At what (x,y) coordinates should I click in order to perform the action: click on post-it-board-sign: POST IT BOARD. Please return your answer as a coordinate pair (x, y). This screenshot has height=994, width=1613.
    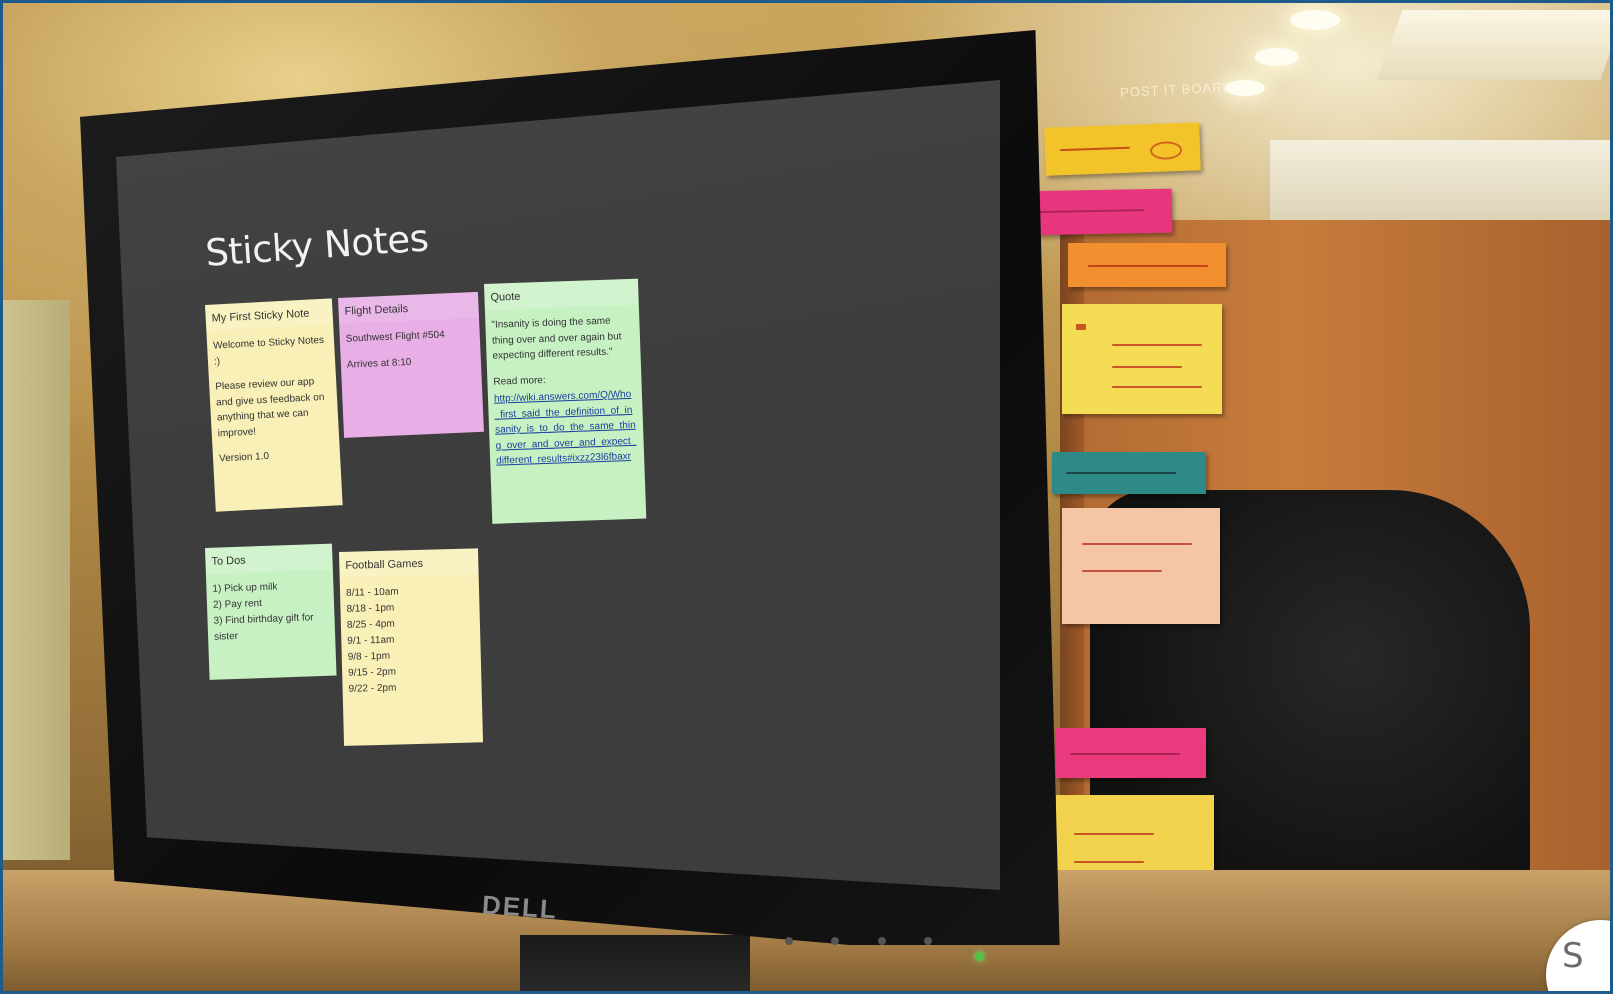
    Looking at the image, I should click on (1176, 89).